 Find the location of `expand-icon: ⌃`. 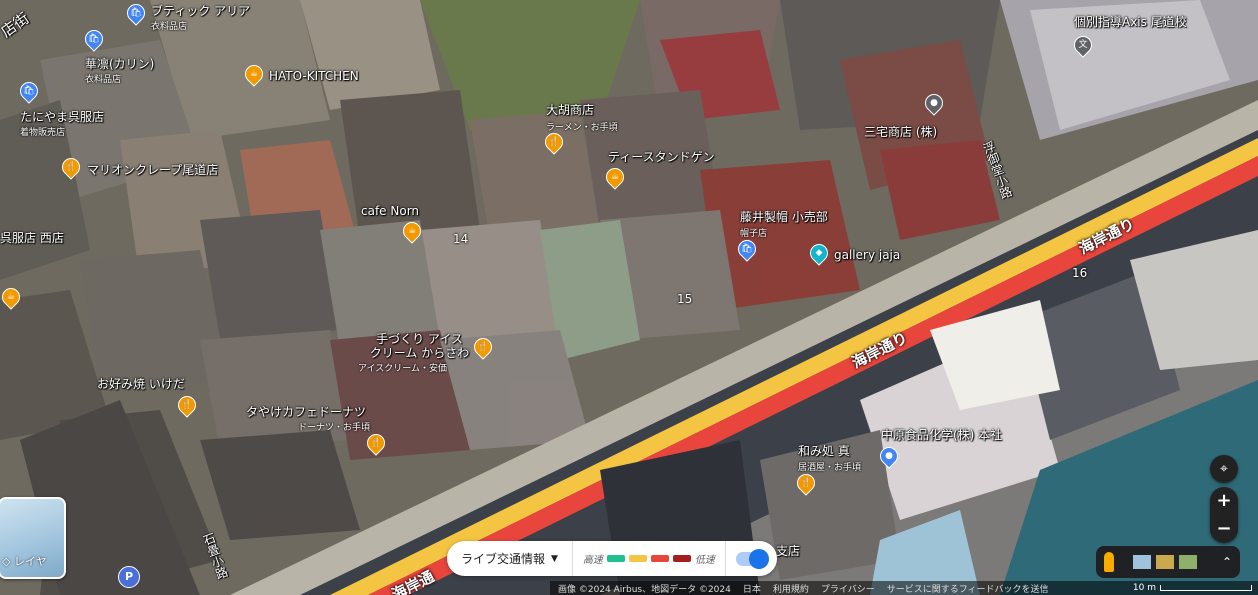

expand-icon: ⌃ is located at coordinates (1227, 562).